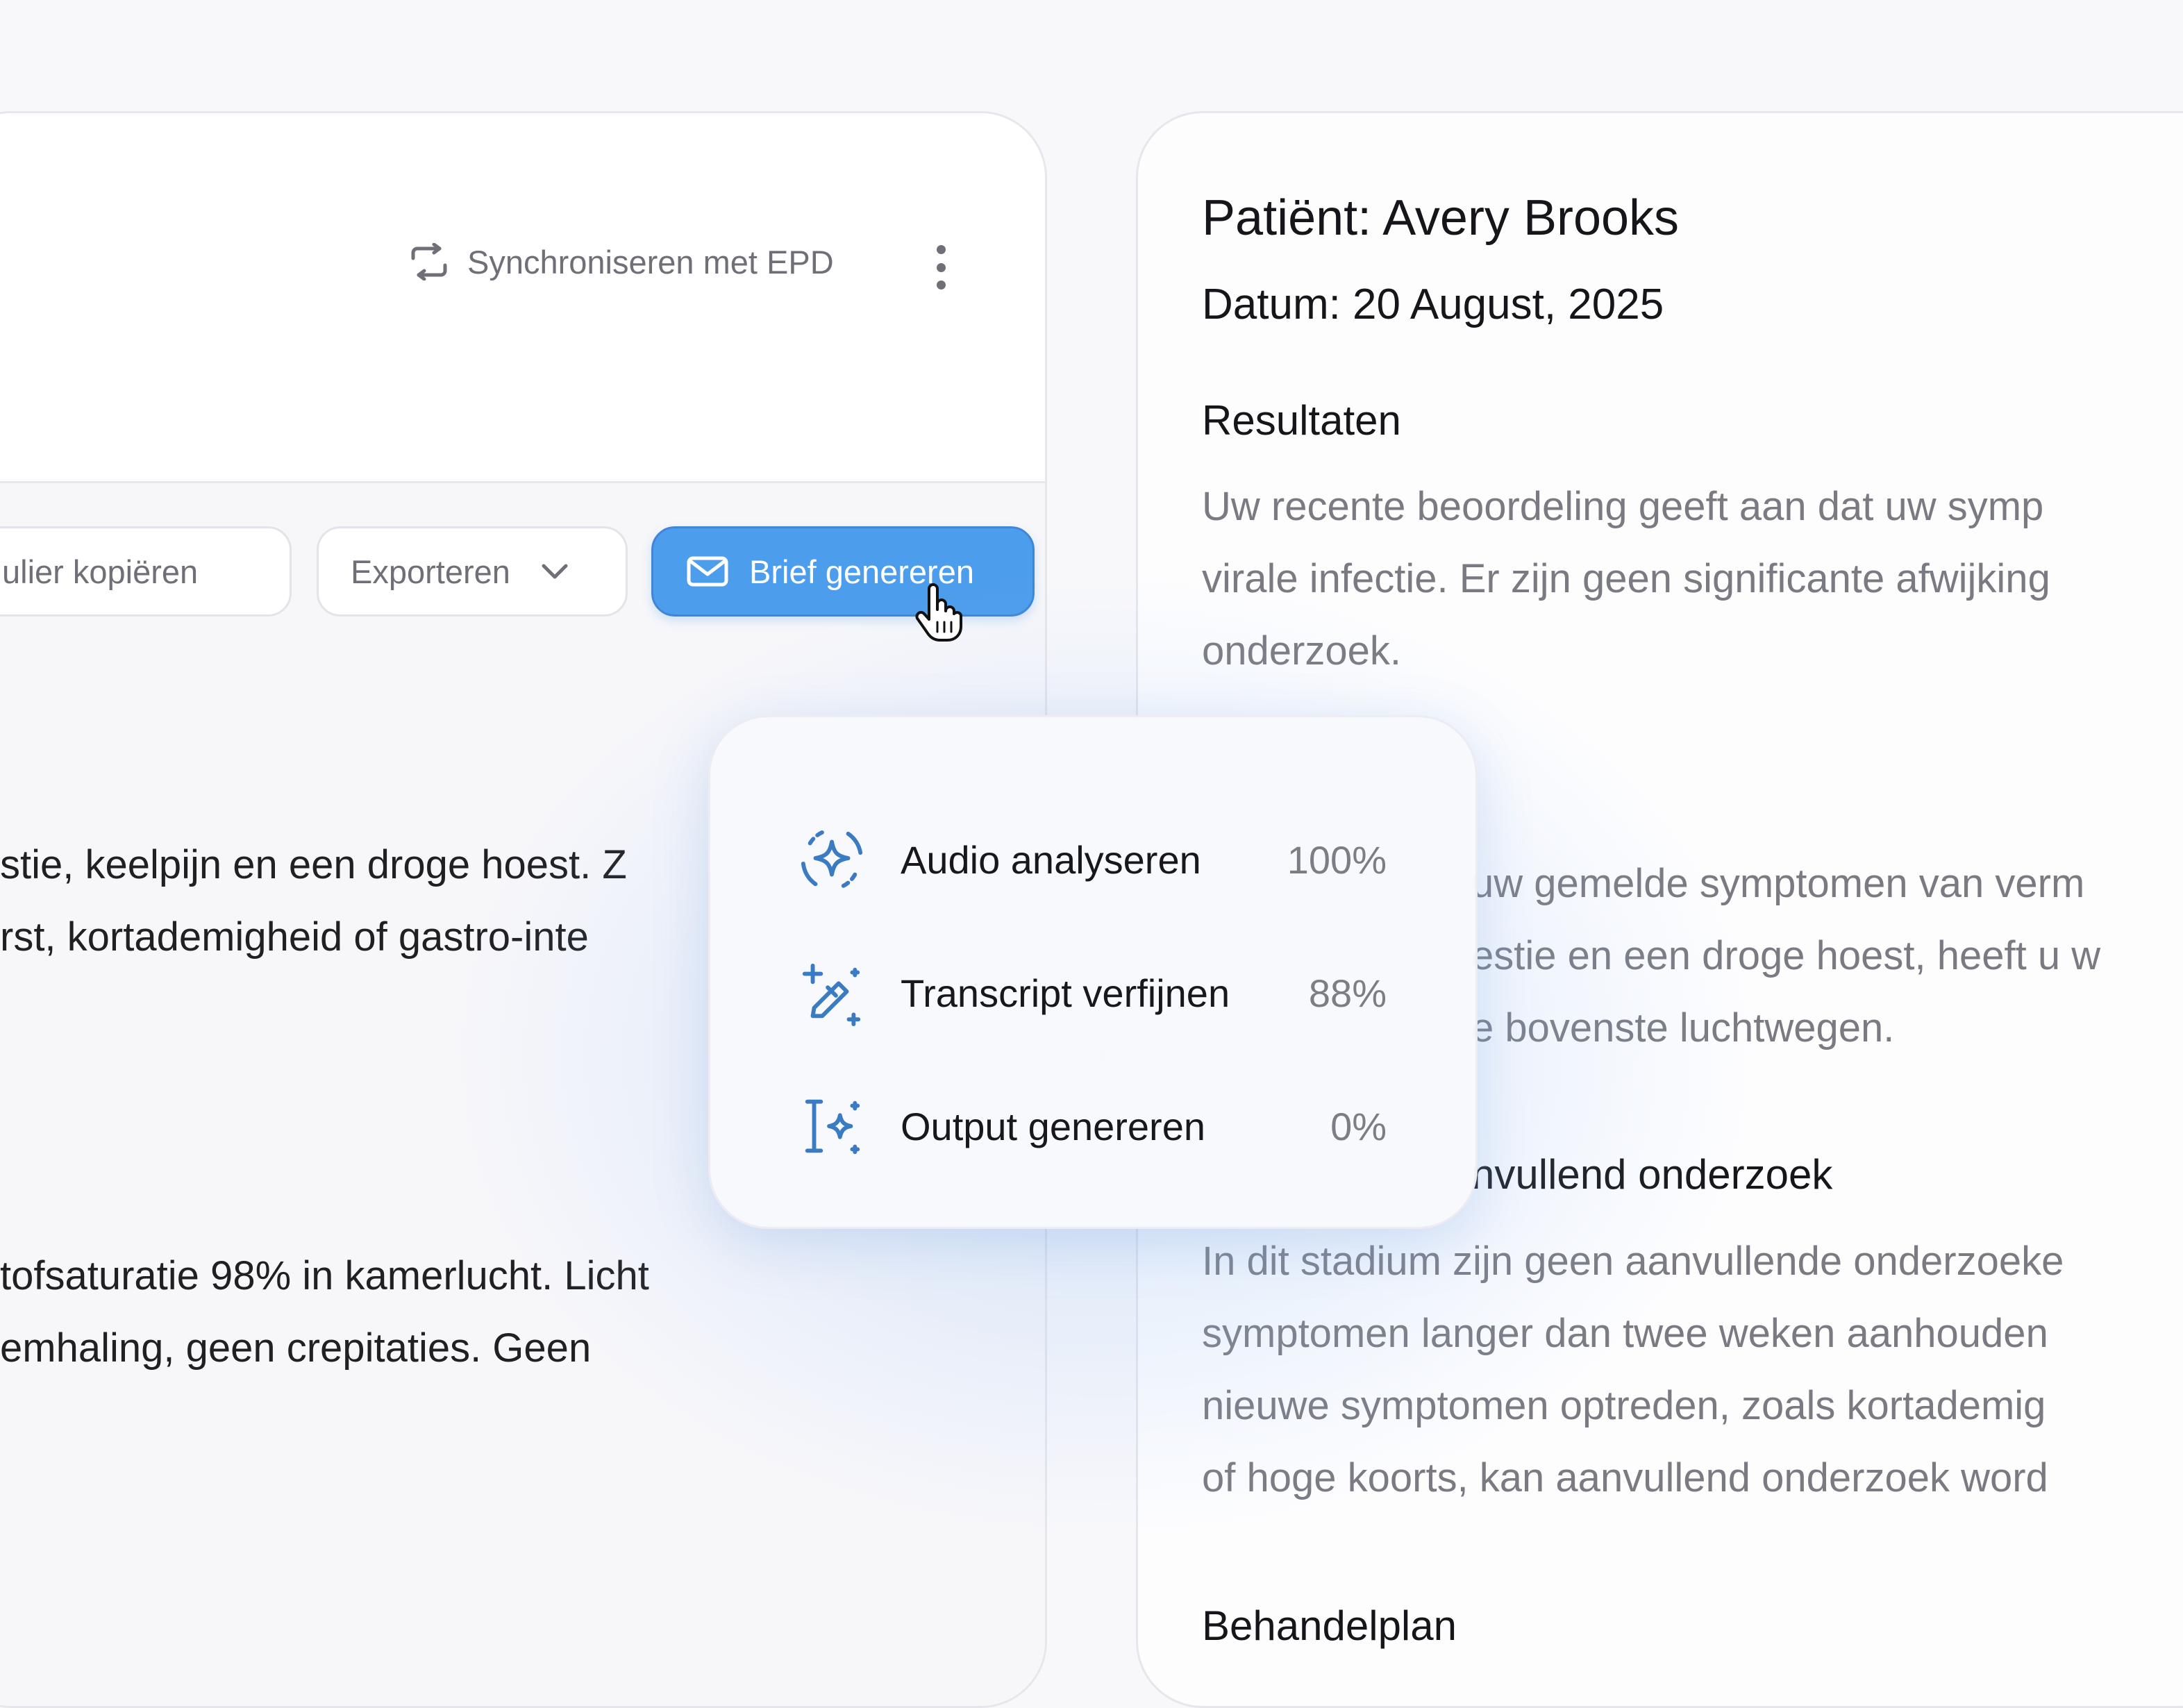  Describe the element at coordinates (431, 571) in the screenshot. I see `export-label: Exporteren` at that location.